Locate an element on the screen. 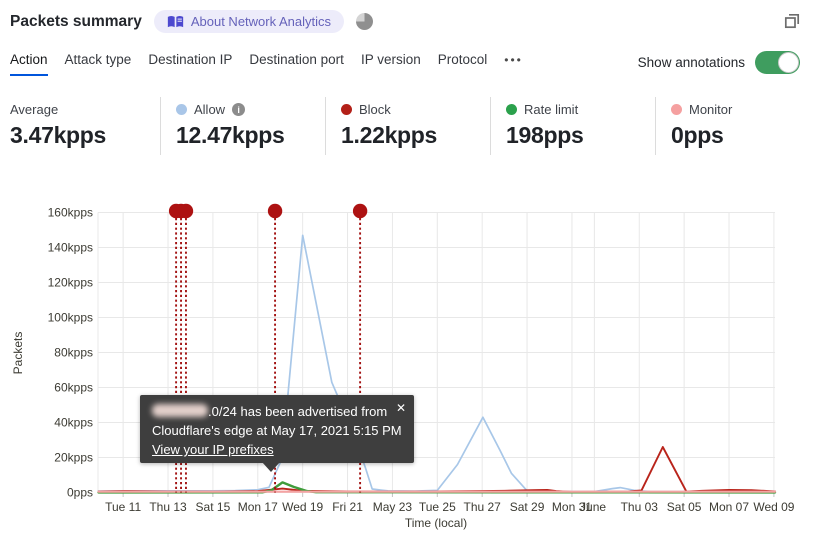 The width and height of the screenshot is (816, 545). redacted-ip-prefix is located at coordinates (180, 410).